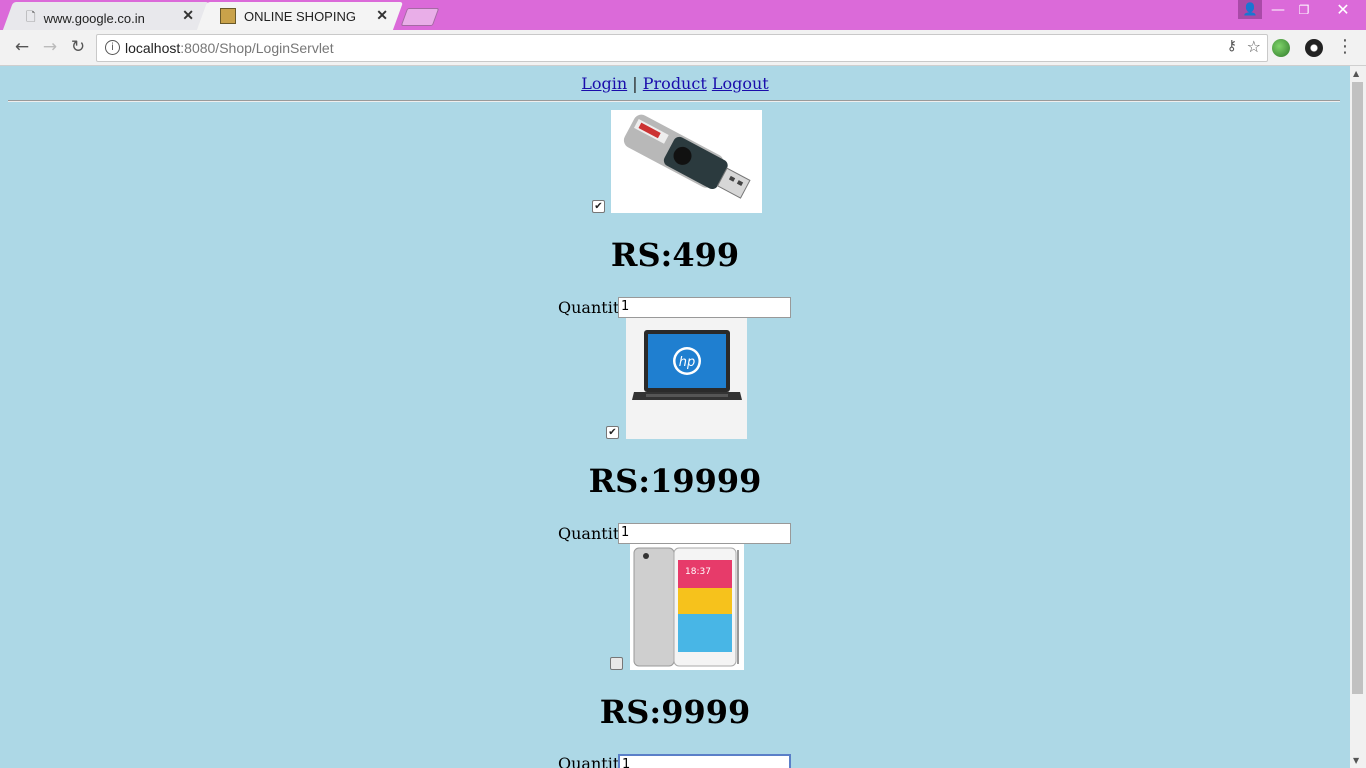 This screenshot has width=1366, height=768. Describe the element at coordinates (1356, 760) in the screenshot. I see `scroll-down-icon: ▼` at that location.